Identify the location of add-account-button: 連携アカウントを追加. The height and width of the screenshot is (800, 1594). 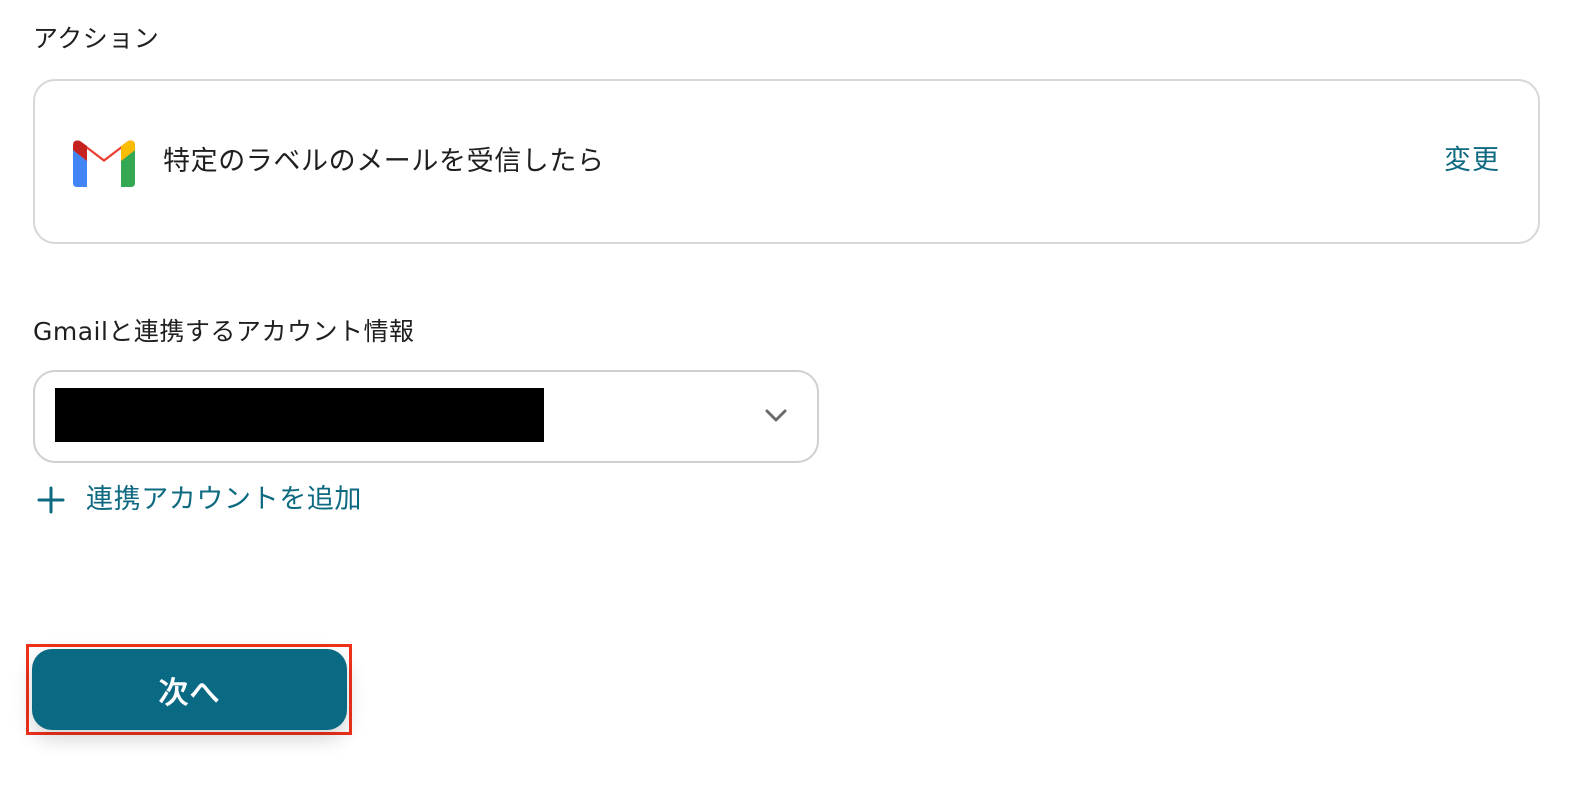
(199, 500).